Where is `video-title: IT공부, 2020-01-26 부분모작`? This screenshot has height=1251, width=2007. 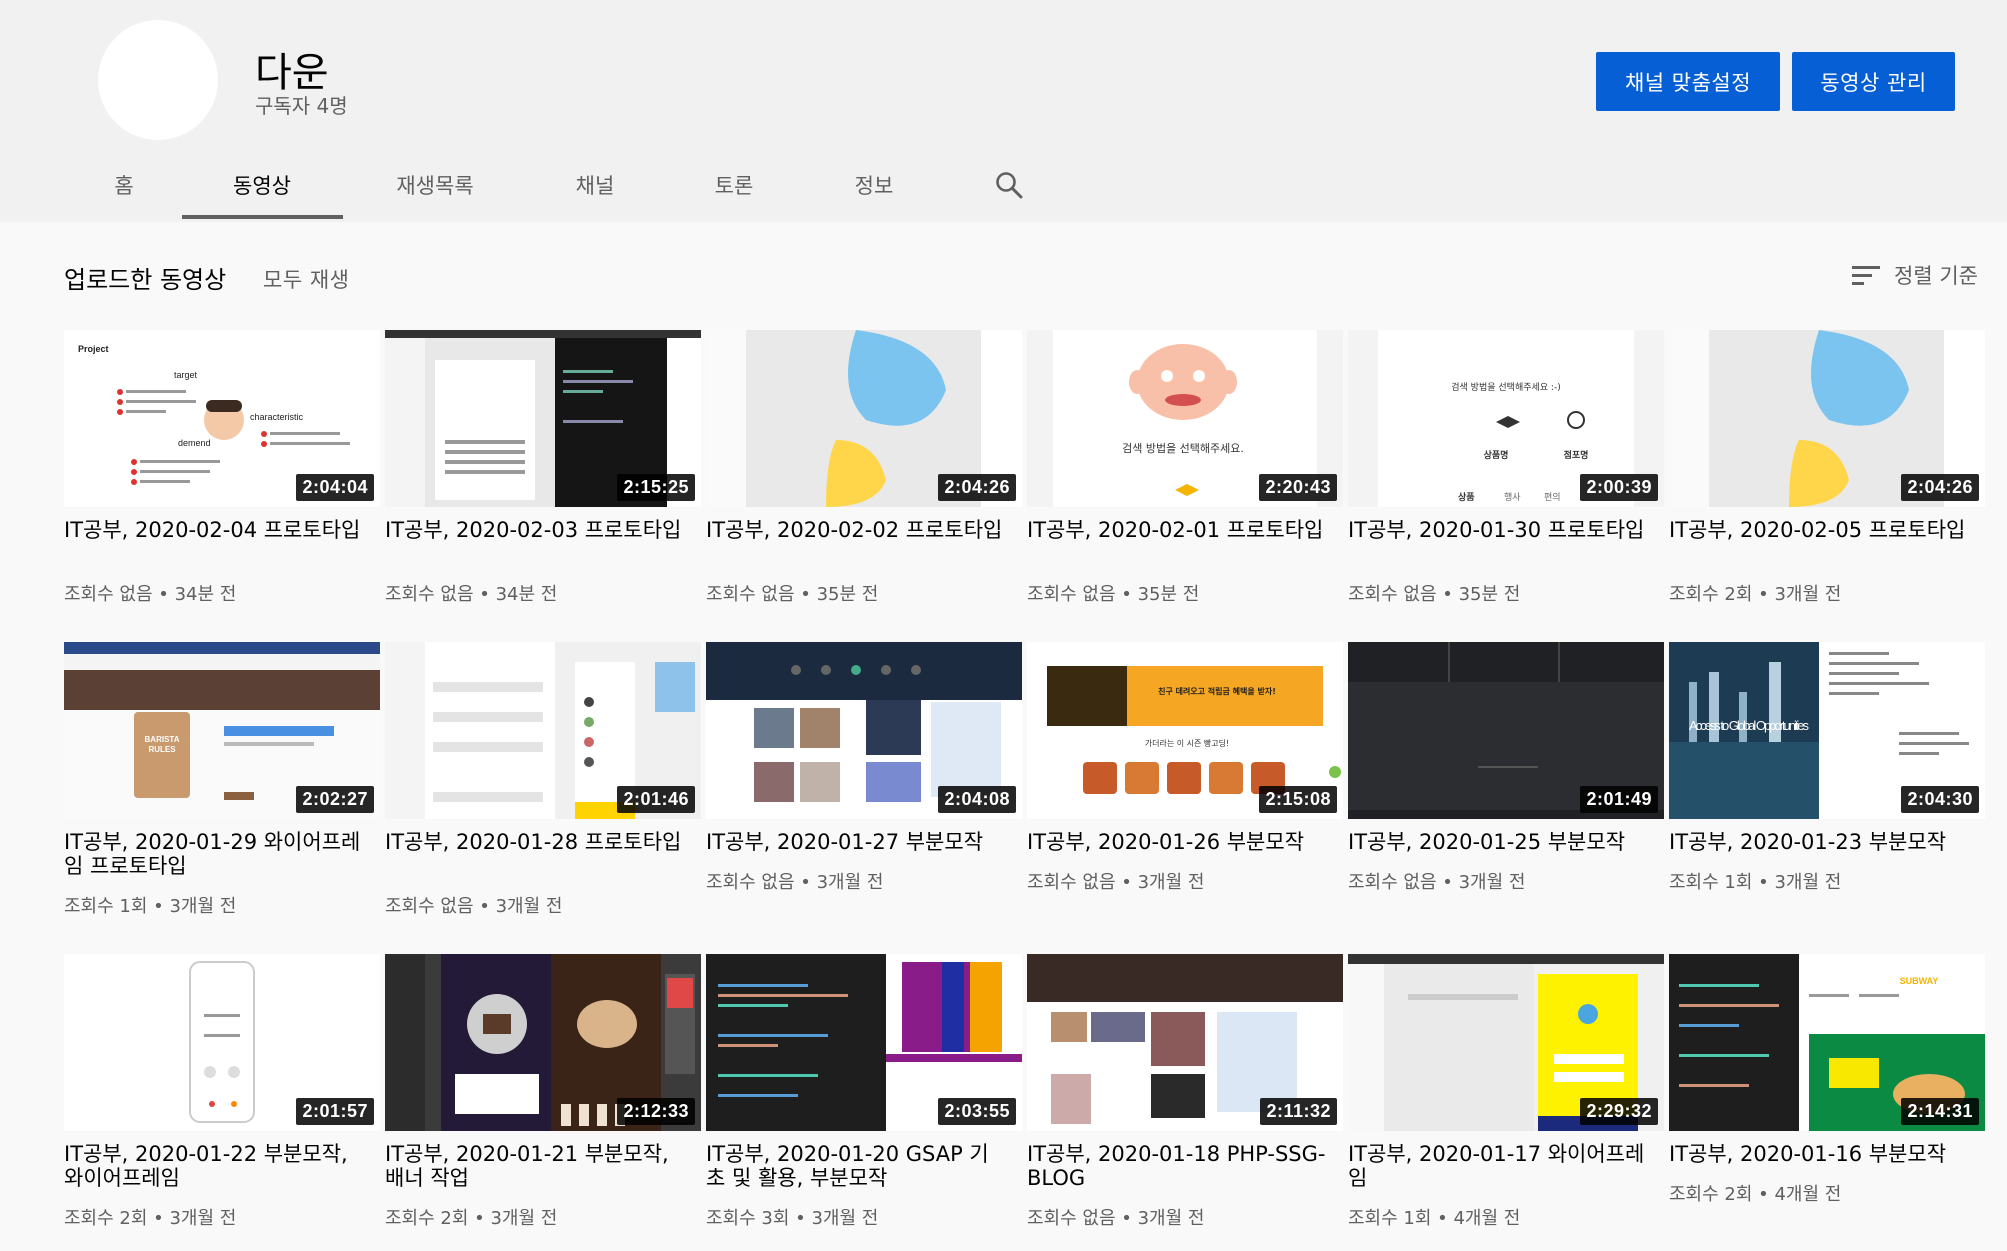
video-title: IT공부, 2020-01-26 부분모작 is located at coordinates (1177, 842).